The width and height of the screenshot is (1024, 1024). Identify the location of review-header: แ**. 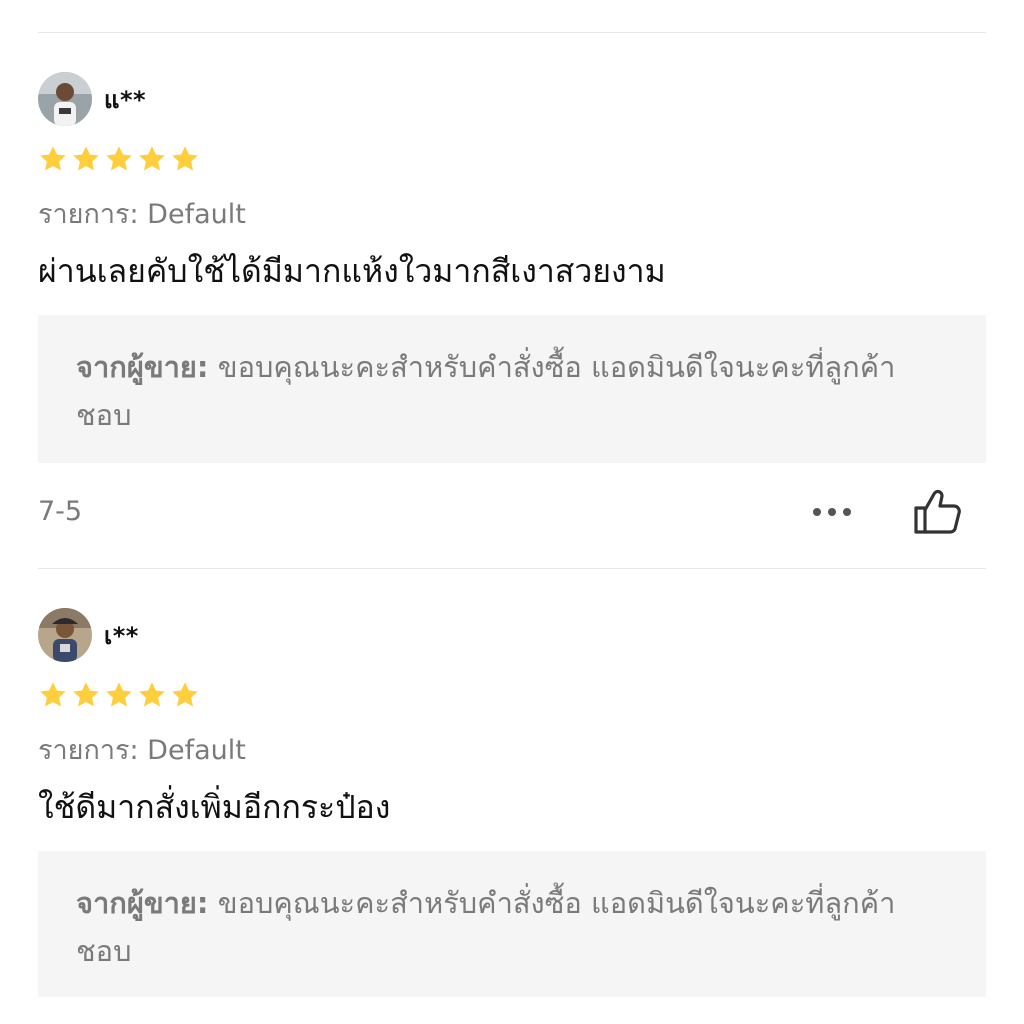
(92, 99).